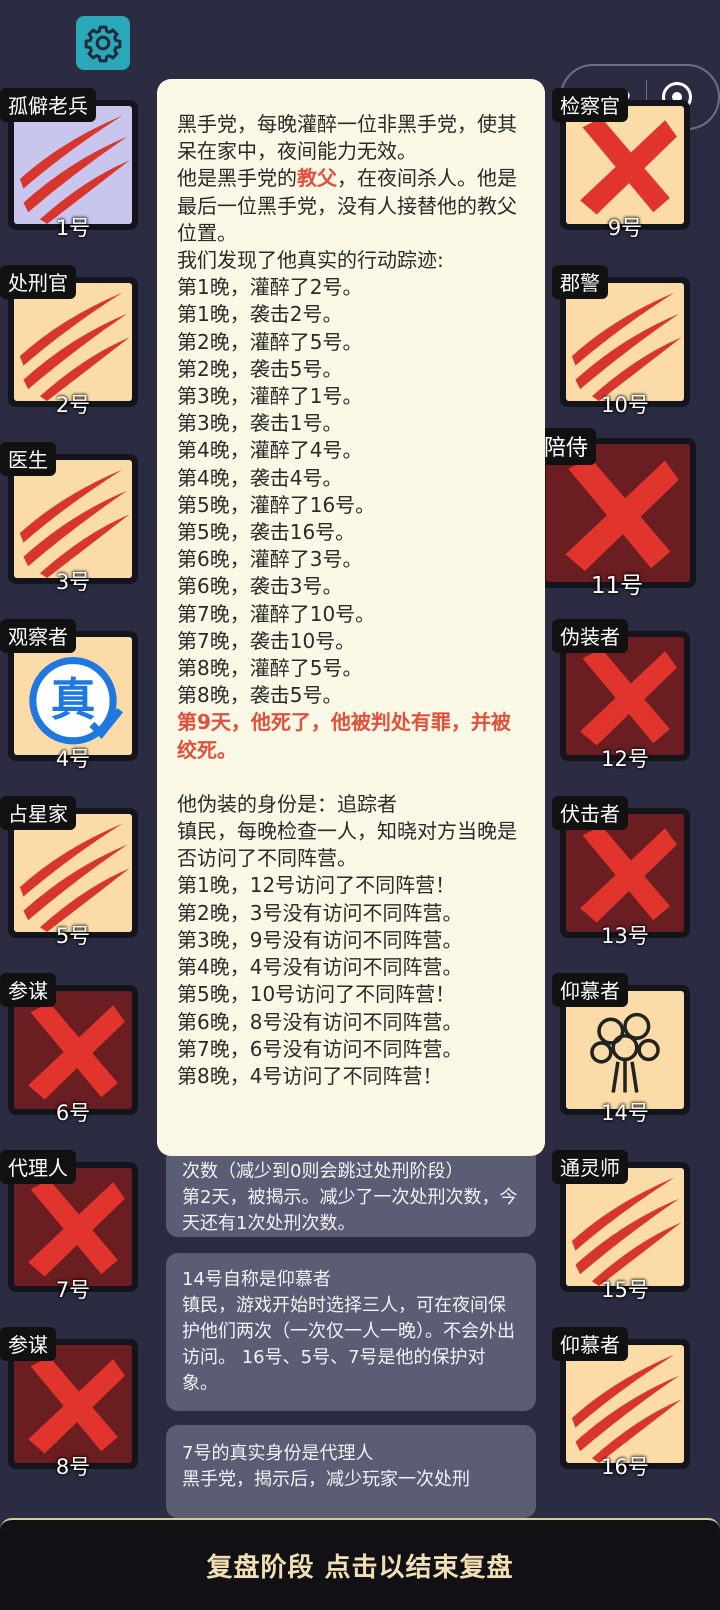  What do you see at coordinates (625, 936) in the screenshot?
I see `player-number: 13号` at bounding box center [625, 936].